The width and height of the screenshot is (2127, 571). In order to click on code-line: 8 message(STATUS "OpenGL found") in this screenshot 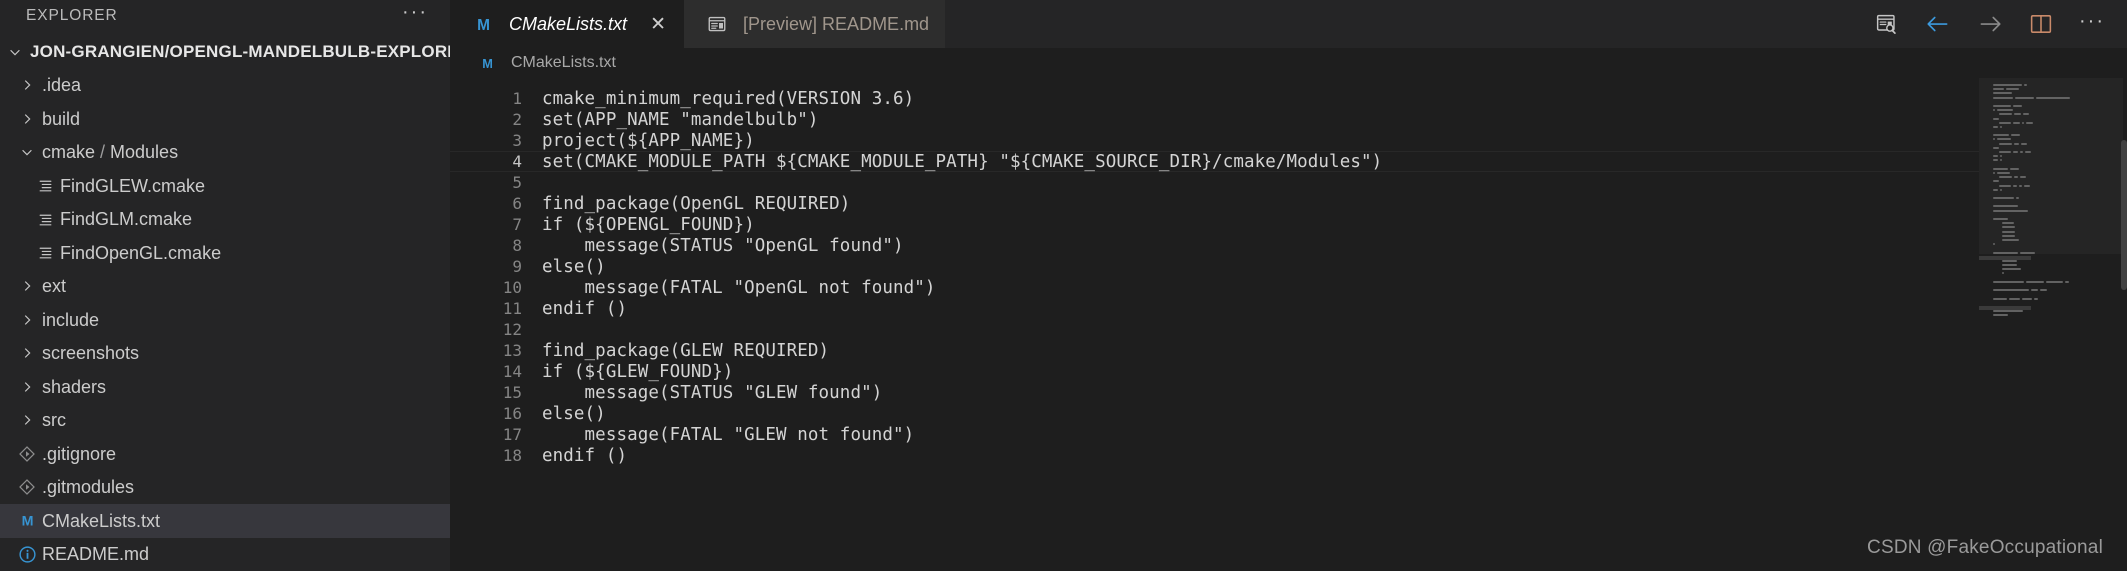, I will do `click(1214, 245)`.